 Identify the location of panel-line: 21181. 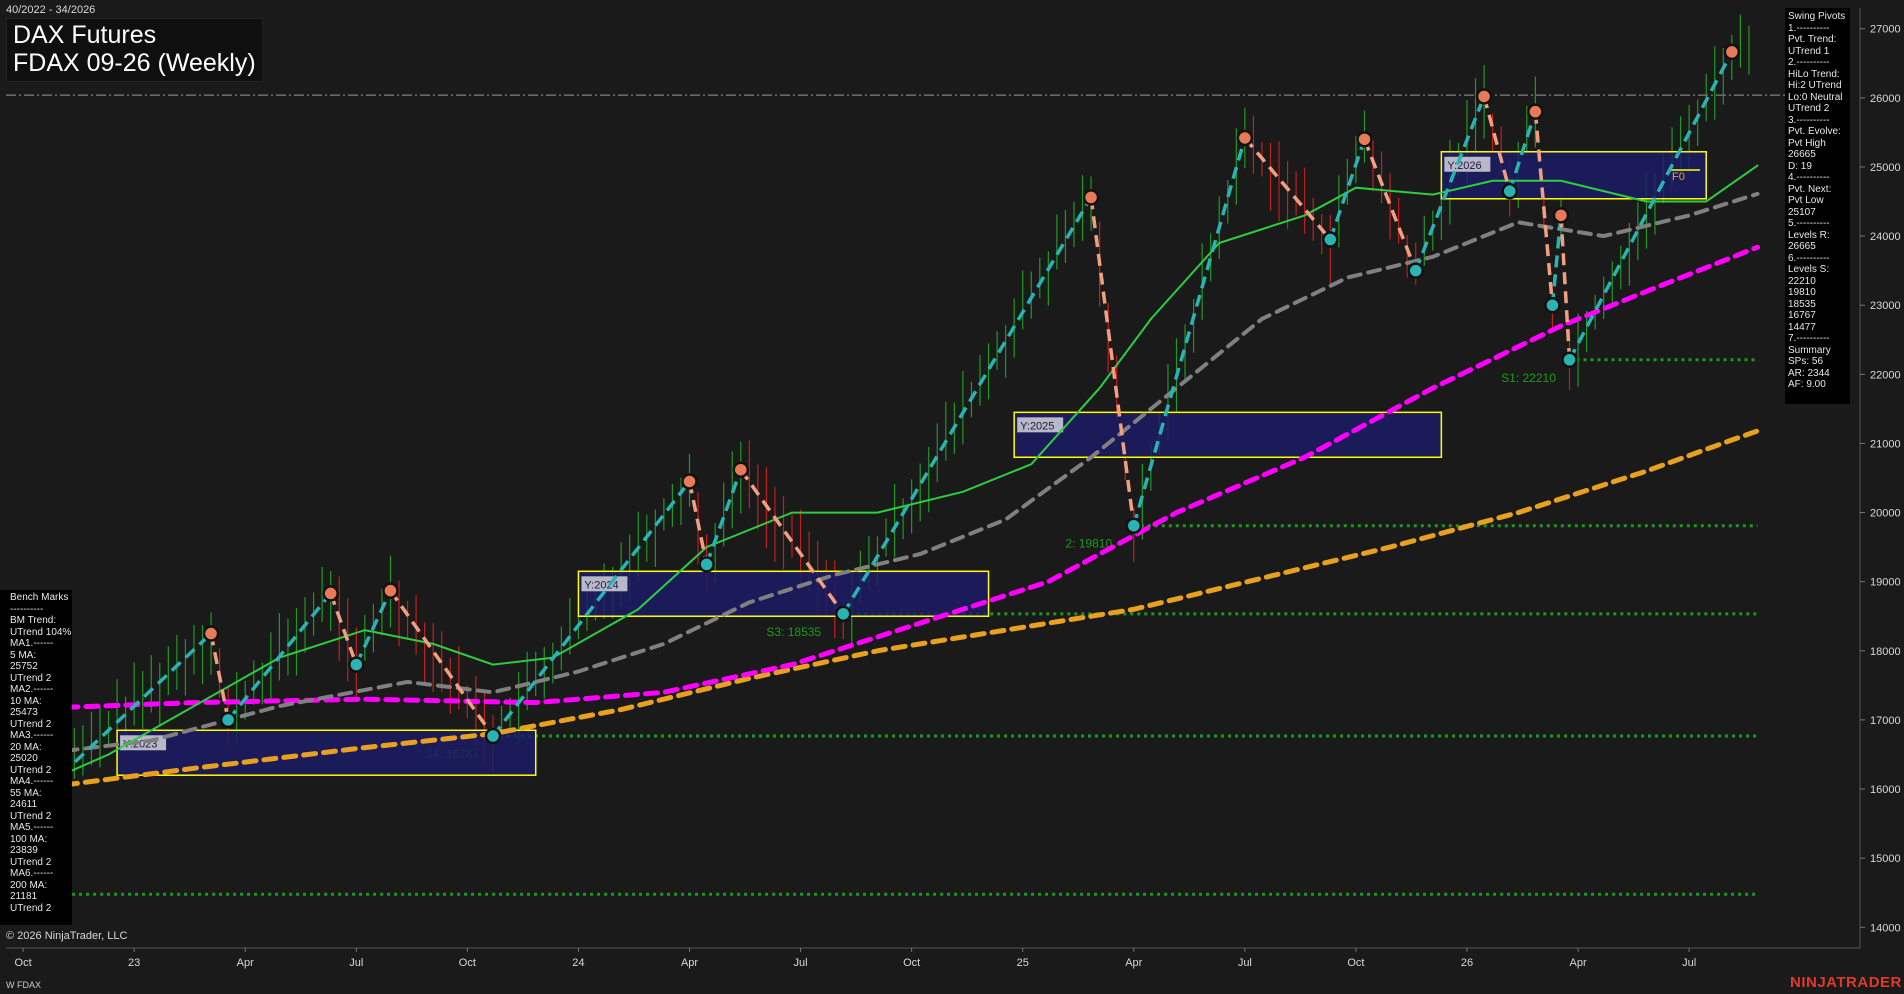
(24, 896).